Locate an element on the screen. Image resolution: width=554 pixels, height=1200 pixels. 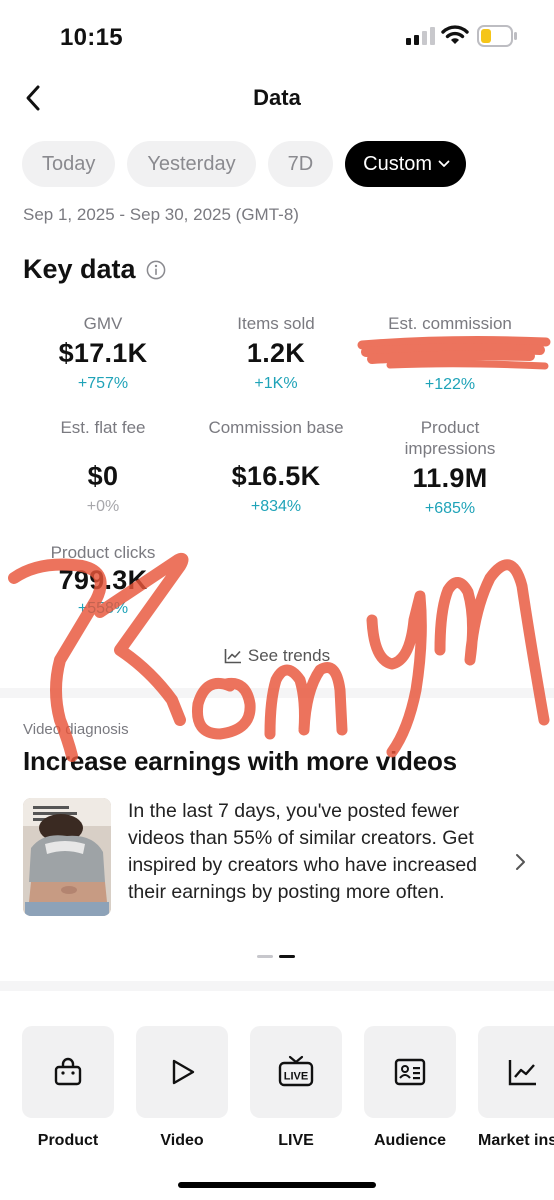
metric-product-clicks: Product clicks 799.3K +558% is located at coordinates (103, 580).